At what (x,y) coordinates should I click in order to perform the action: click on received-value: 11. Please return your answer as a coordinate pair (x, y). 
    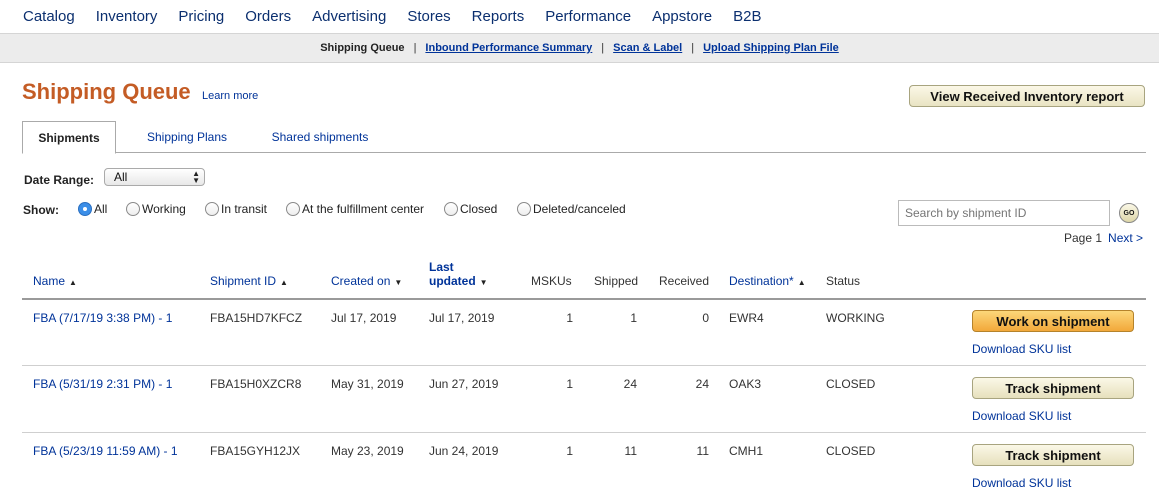
    Looking at the image, I should click on (702, 451).